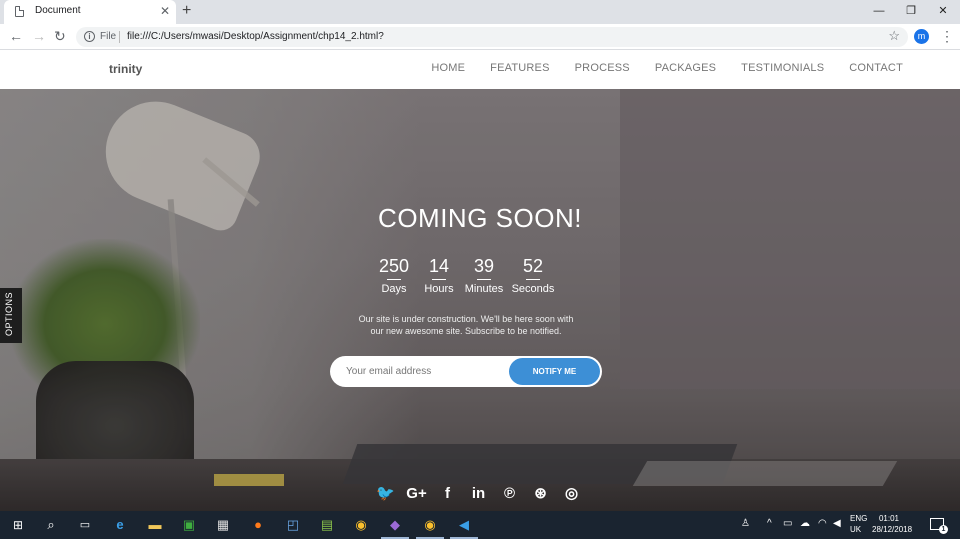  Describe the element at coordinates (947, 36) in the screenshot. I see `menu-kebab-icon: ⋮` at that location.